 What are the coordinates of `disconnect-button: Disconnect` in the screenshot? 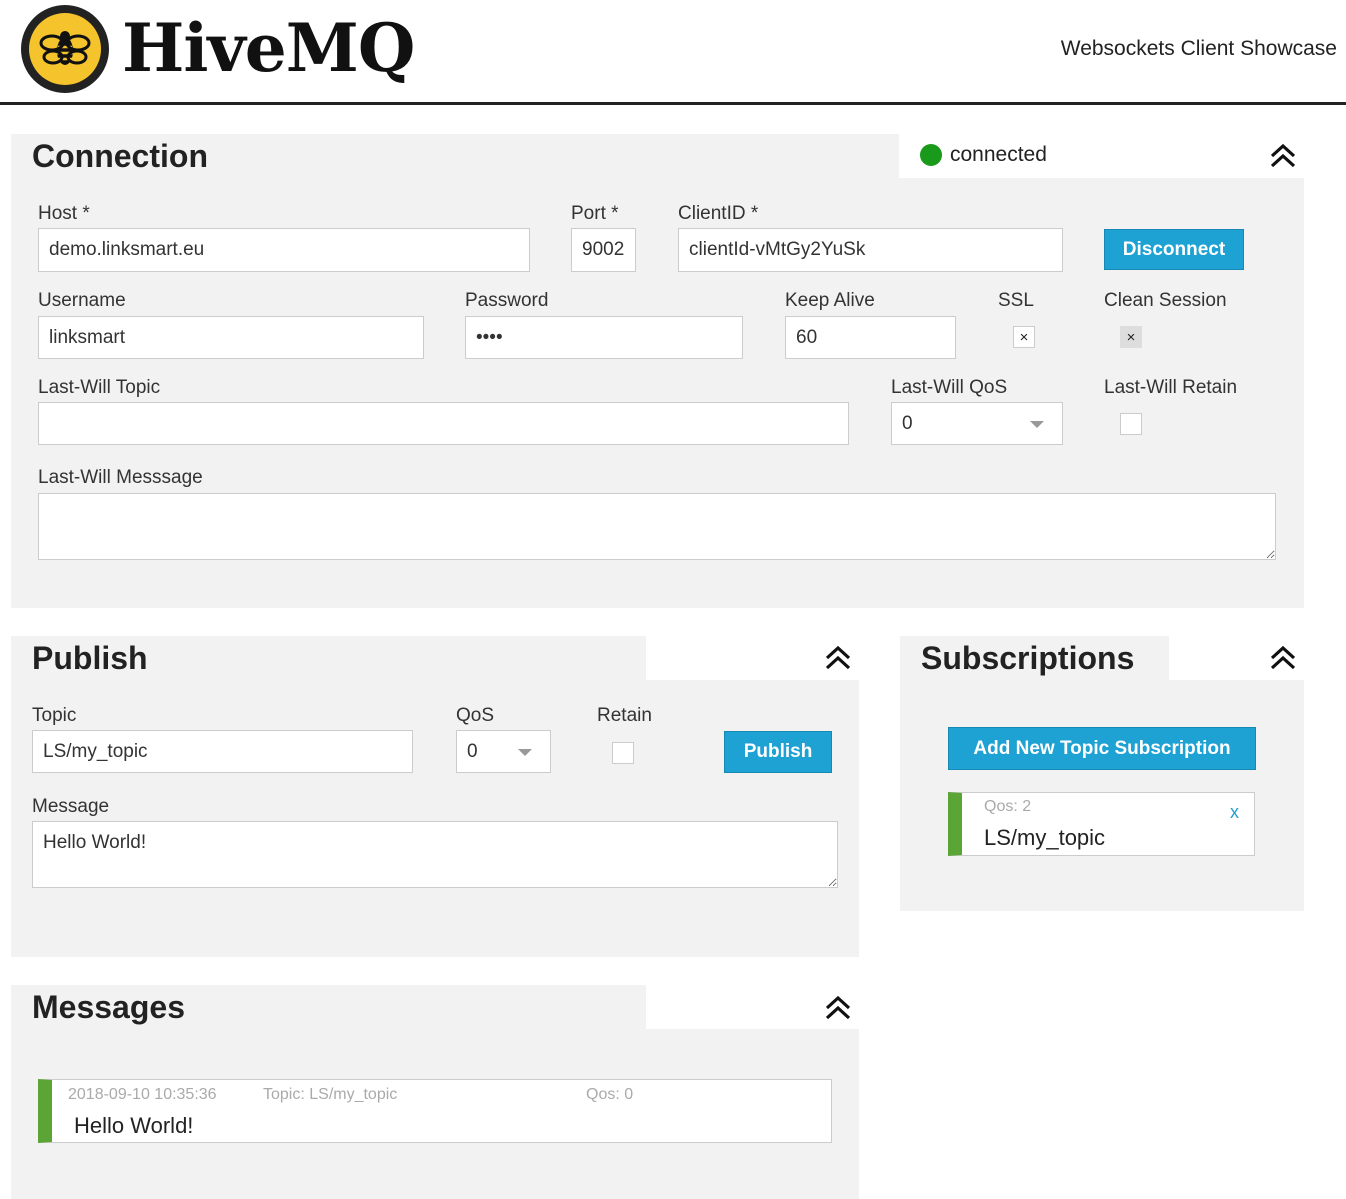 It's located at (1174, 249).